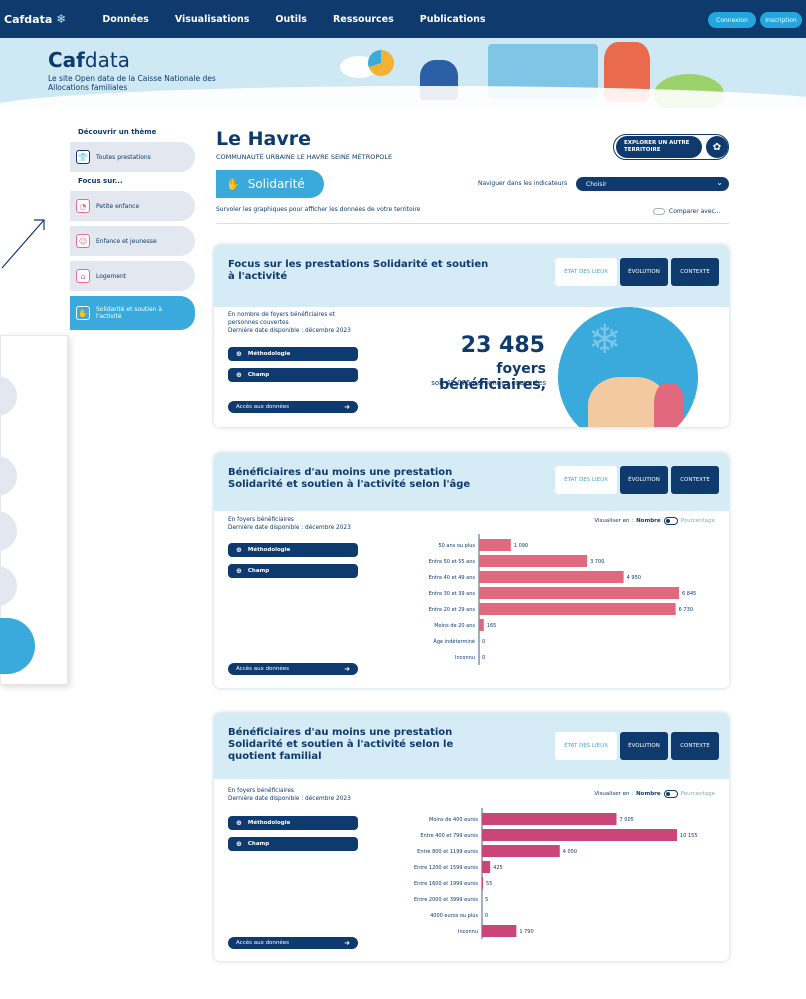 The height and width of the screenshot is (999, 806). I want to click on baby-icon: ◔, so click(83, 206).